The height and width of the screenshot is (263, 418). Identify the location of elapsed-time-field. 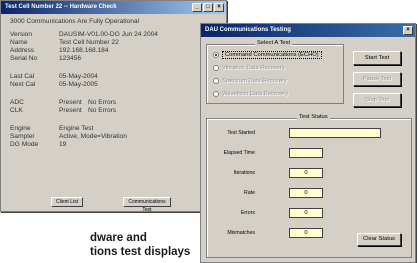
(306, 153).